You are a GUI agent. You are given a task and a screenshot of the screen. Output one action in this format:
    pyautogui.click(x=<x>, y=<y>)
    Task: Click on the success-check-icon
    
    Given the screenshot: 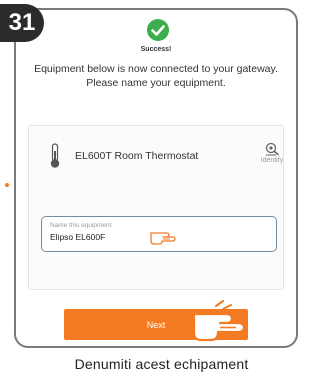 What is the action you would take?
    pyautogui.click(x=158, y=30)
    